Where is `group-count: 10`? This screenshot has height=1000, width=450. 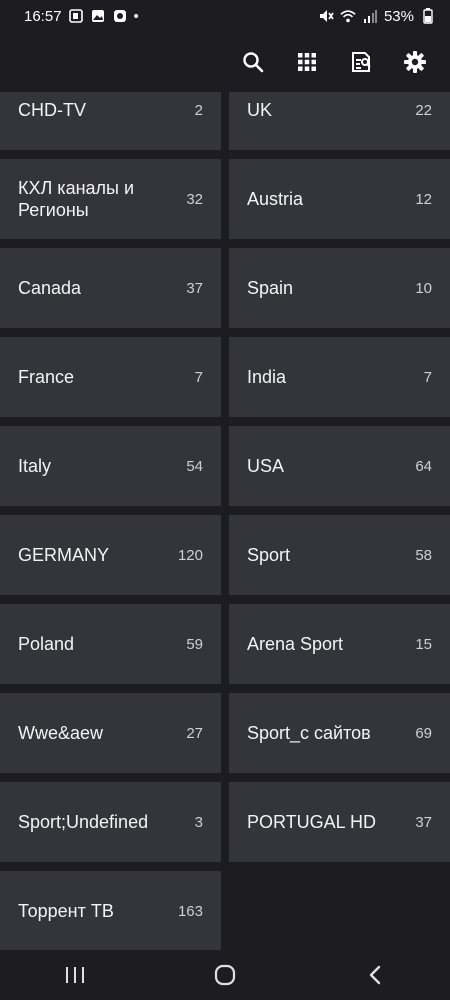 group-count: 10 is located at coordinates (423, 288).